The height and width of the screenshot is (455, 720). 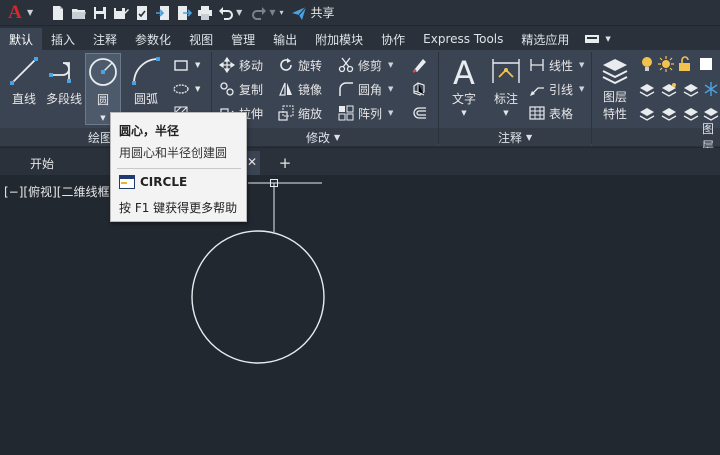 I want to click on import-icon, so click(x=162, y=13).